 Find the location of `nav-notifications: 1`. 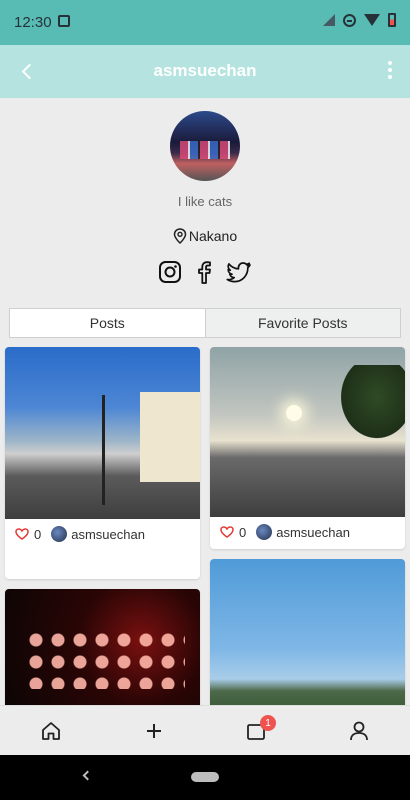

nav-notifications: 1 is located at coordinates (256, 730).